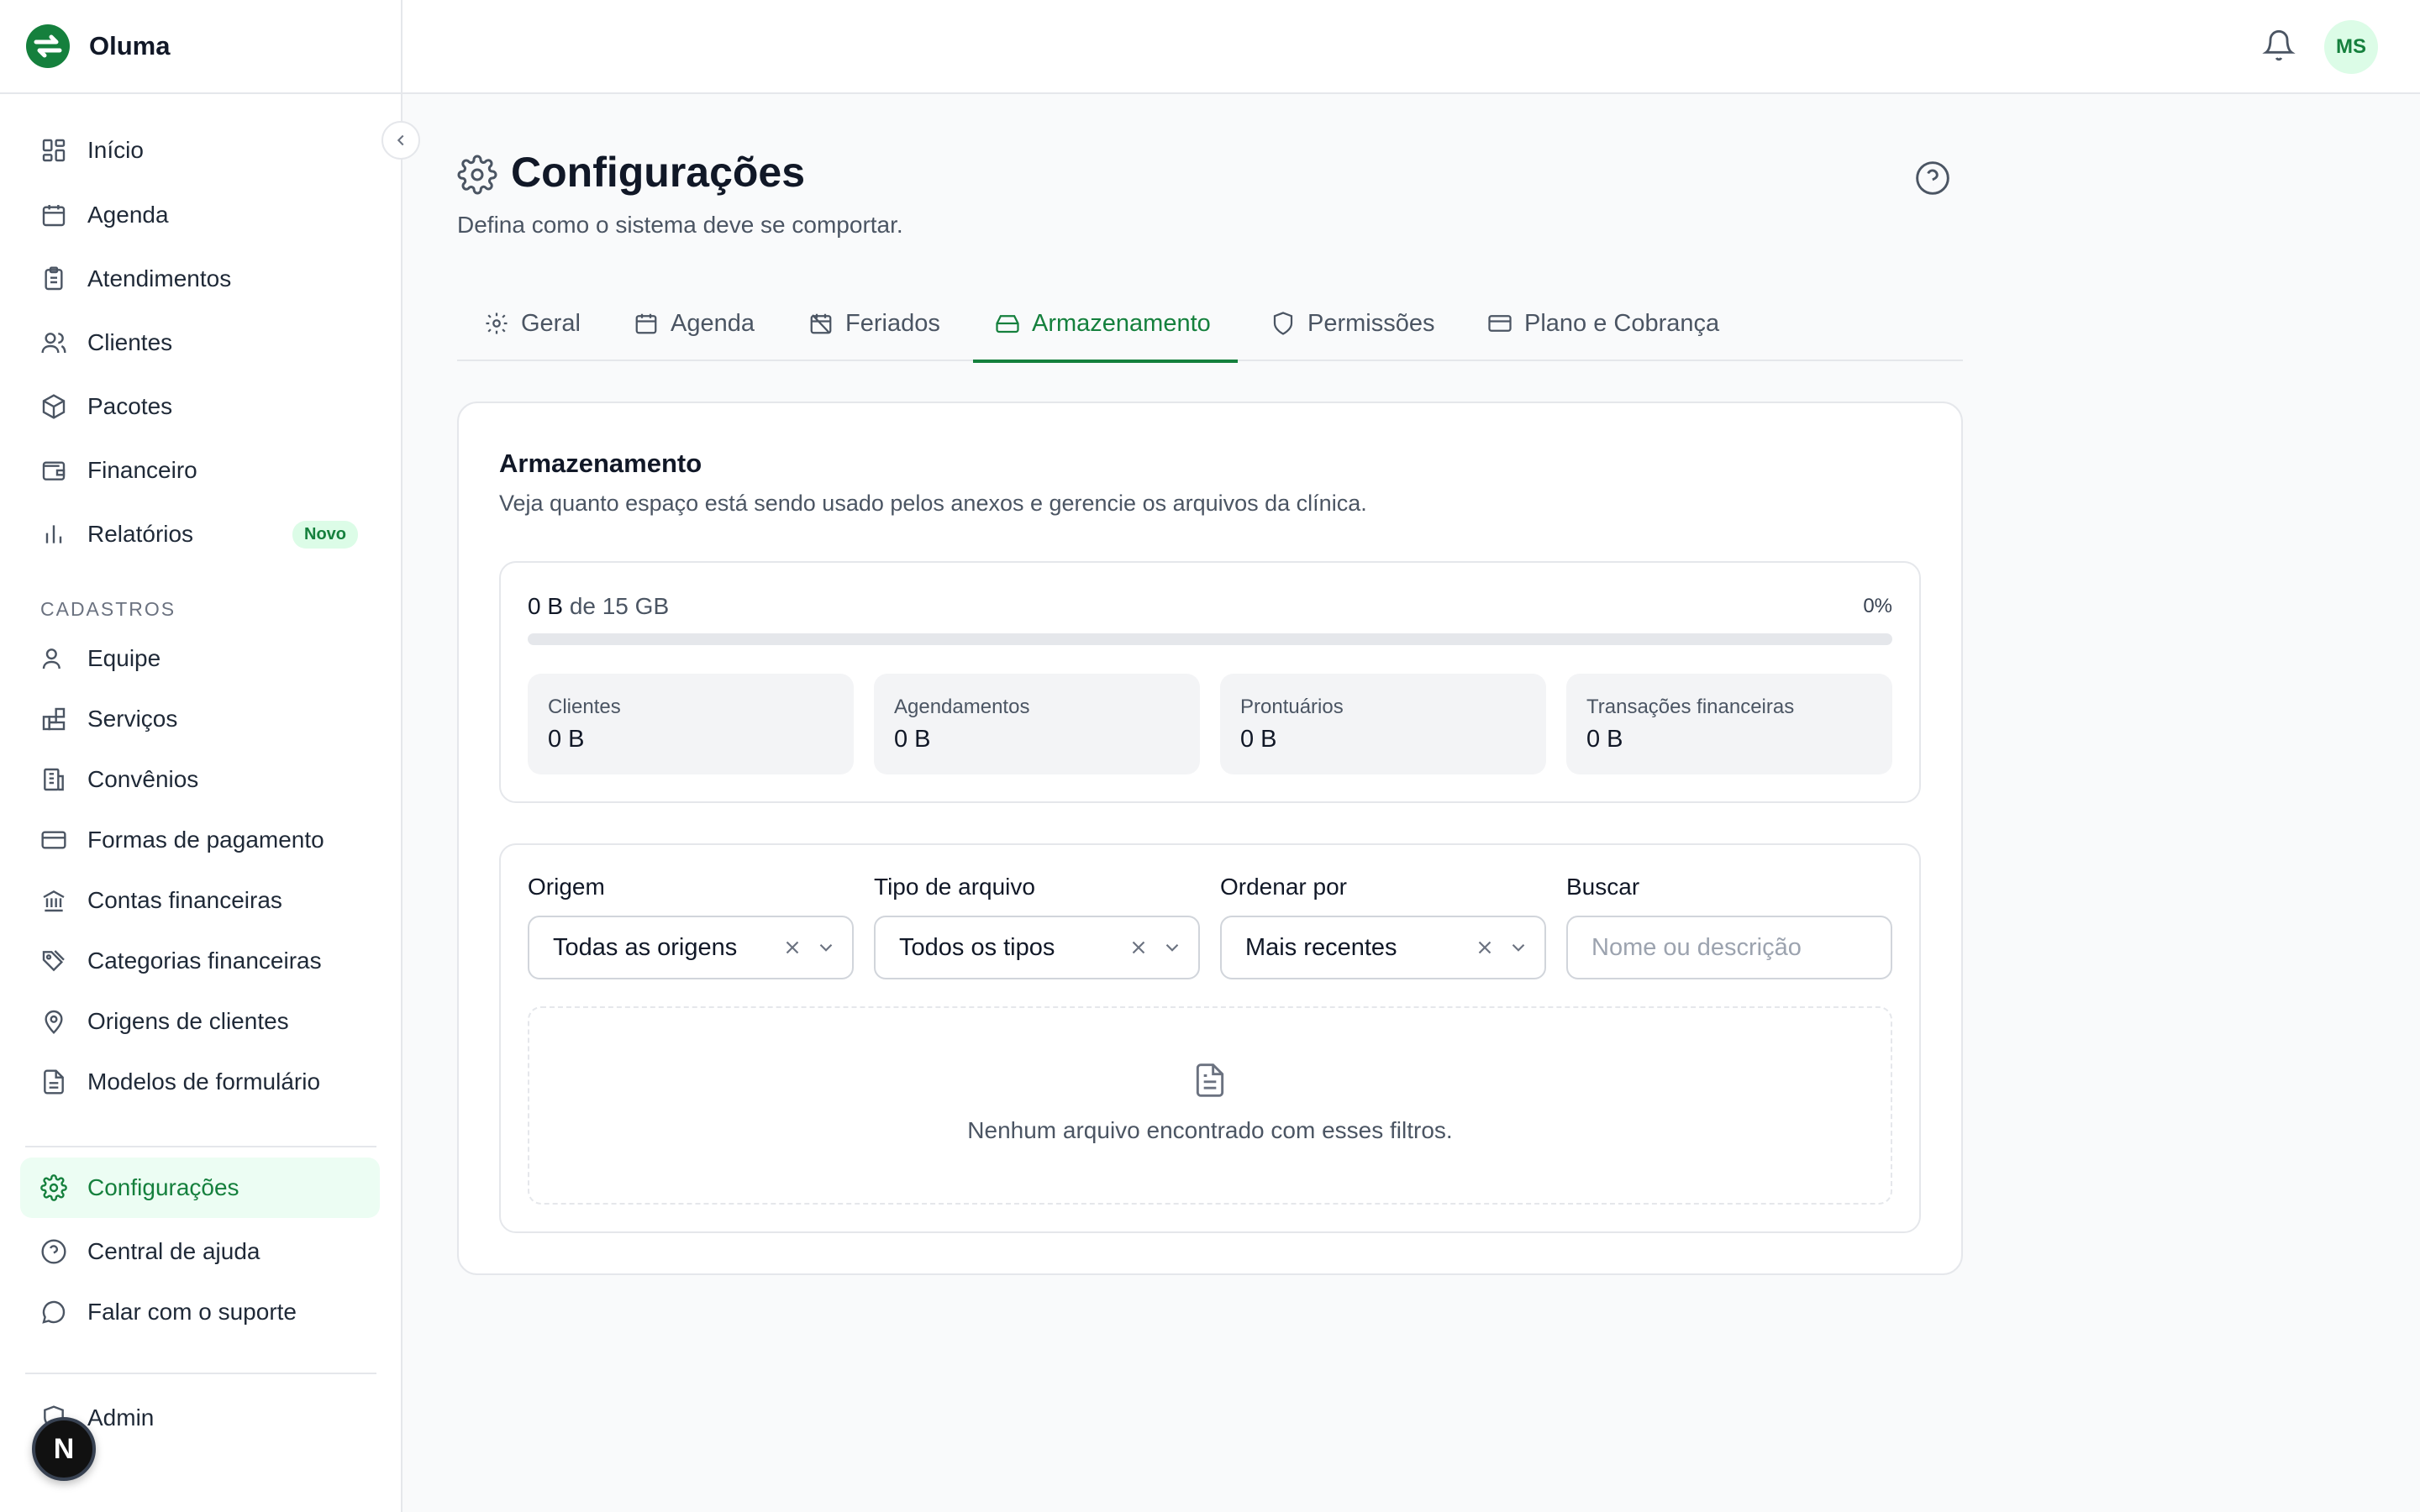 The image size is (2420, 1512). I want to click on sidebar-item-label: Falar com o suporte, so click(192, 1312).